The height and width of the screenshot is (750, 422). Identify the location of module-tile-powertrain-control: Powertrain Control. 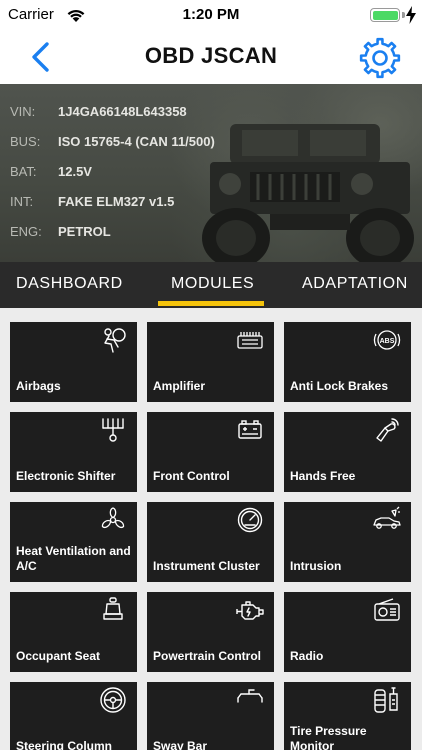
(210, 632).